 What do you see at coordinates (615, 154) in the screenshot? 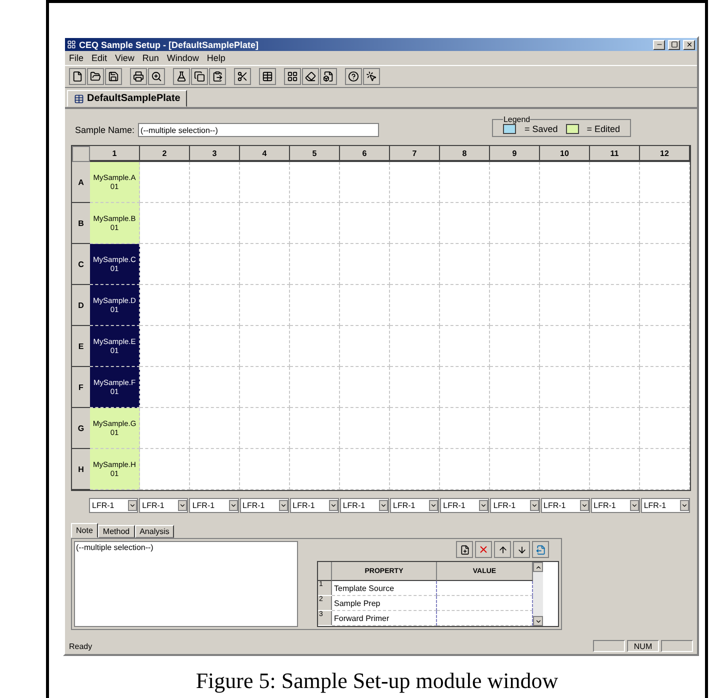
I see `column-header: 11` at bounding box center [615, 154].